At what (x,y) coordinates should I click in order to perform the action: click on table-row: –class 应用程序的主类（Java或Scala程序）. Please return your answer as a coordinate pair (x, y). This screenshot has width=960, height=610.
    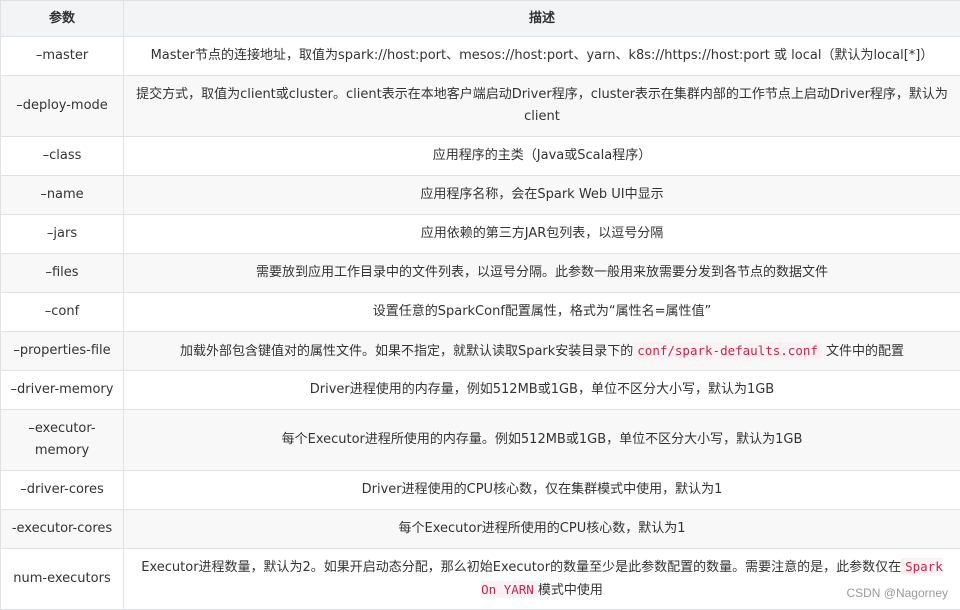
    Looking at the image, I should click on (480, 156).